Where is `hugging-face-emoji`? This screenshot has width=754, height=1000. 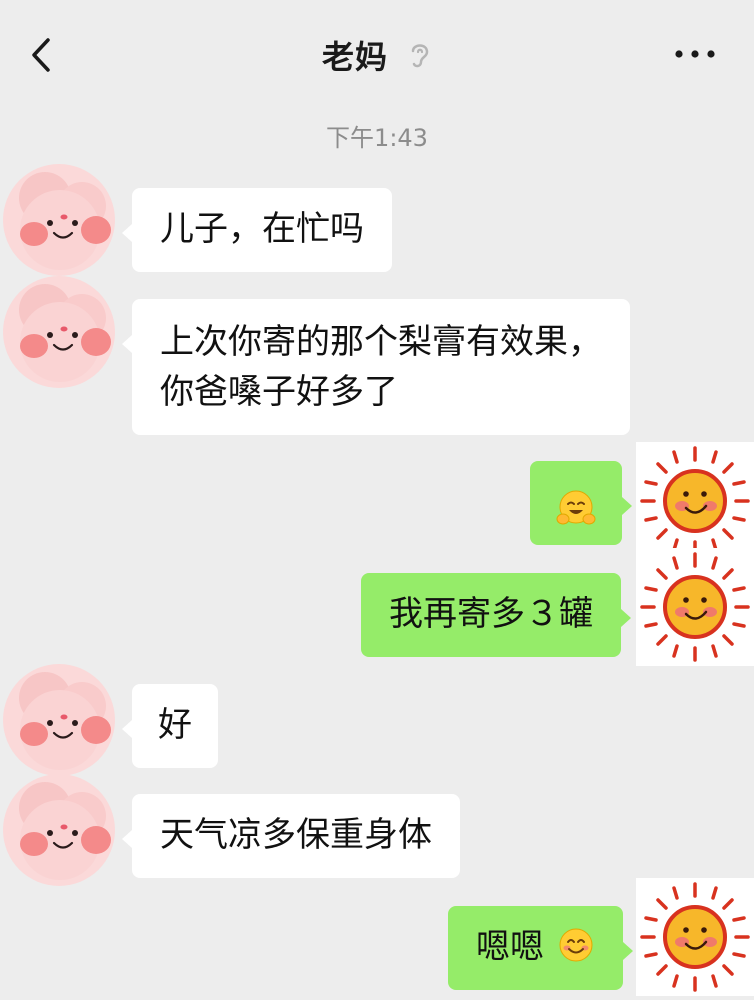 hugging-face-emoji is located at coordinates (576, 507).